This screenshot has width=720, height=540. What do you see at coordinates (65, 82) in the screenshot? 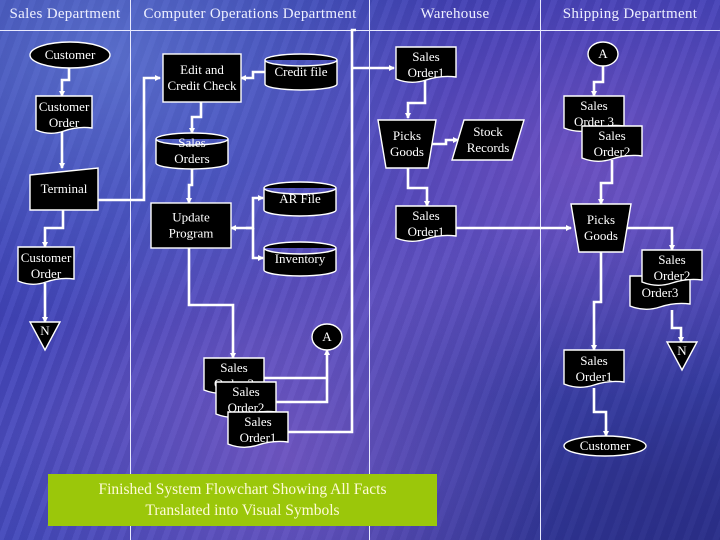
I see `flow-customer-to-order` at bounding box center [65, 82].